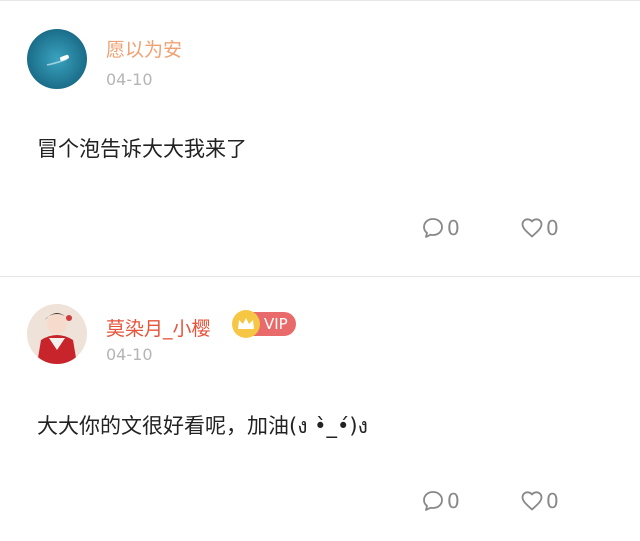  What do you see at coordinates (142, 149) in the screenshot?
I see `comment-text: 冒个泡告诉大大我来了` at bounding box center [142, 149].